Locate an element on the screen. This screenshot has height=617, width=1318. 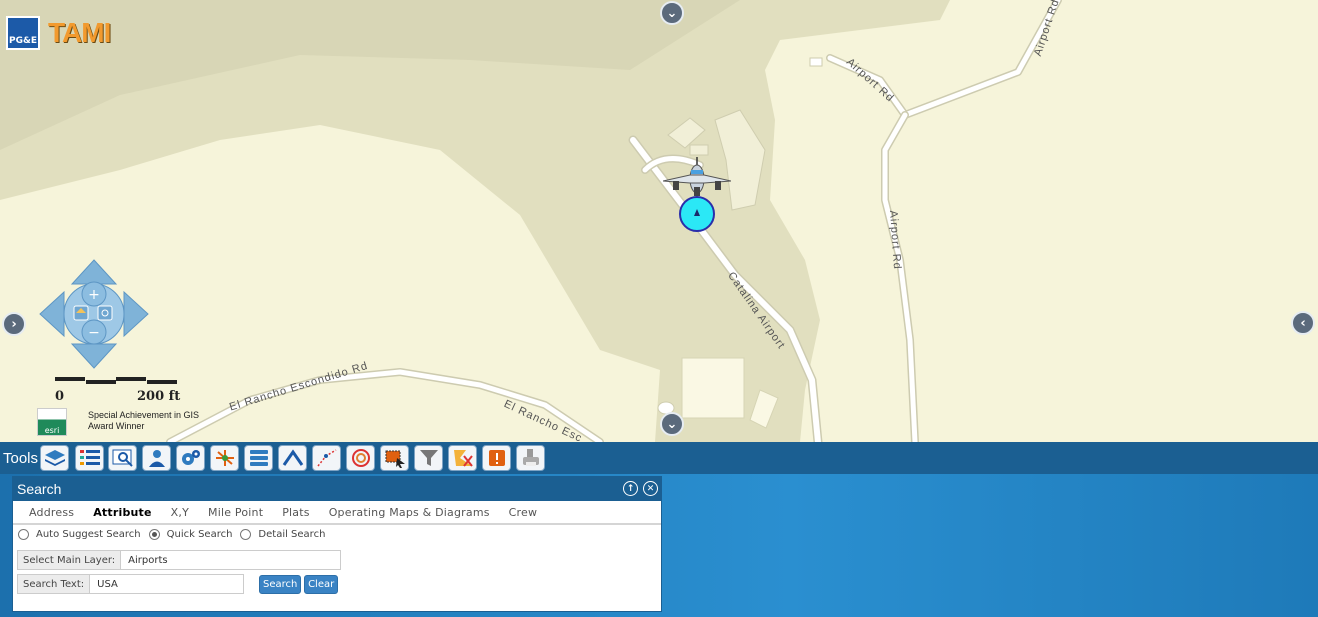
tab-crew: Crew is located at coordinates (523, 512).